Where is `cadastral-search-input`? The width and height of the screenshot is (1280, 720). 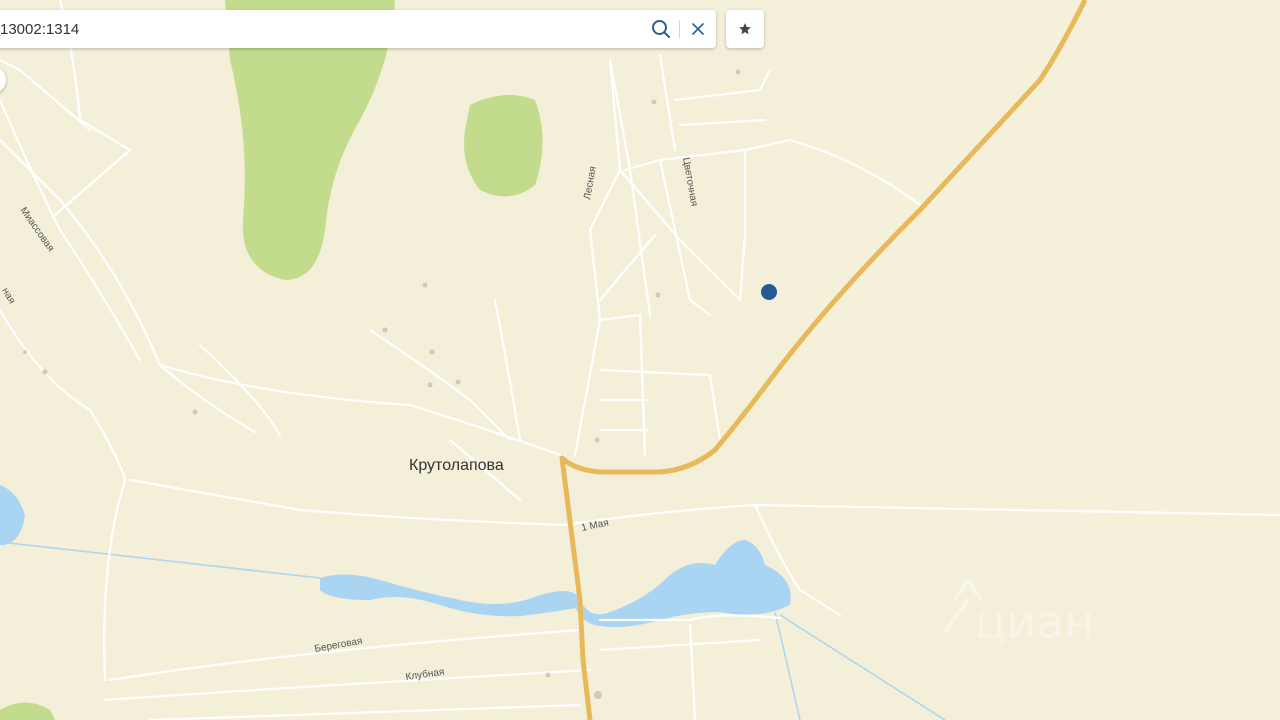 cadastral-search-input is located at coordinates (321, 29).